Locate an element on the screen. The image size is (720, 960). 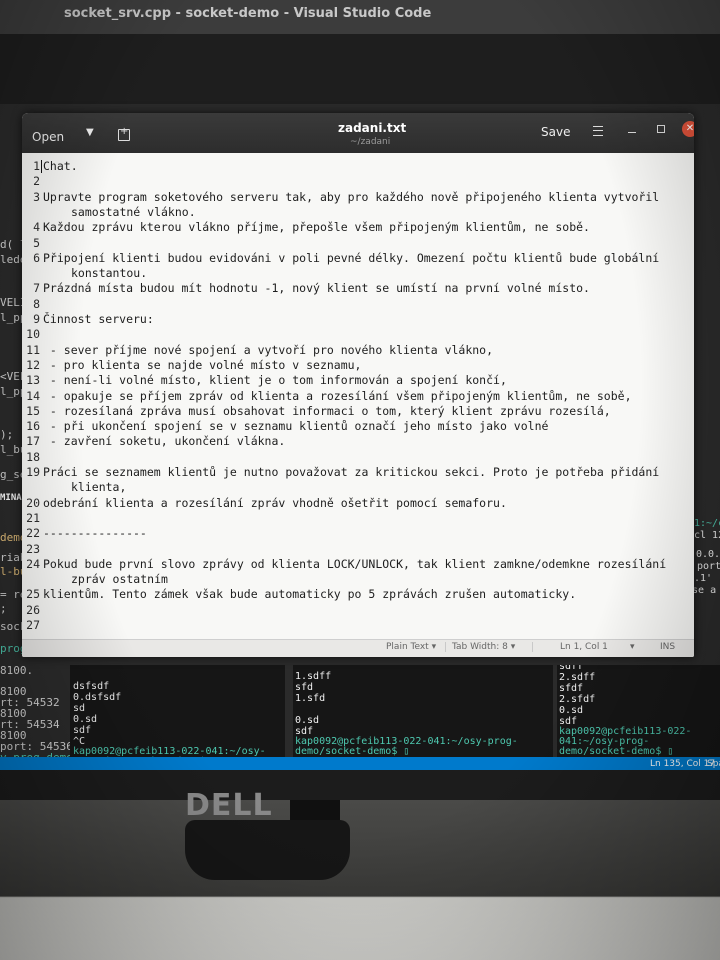
maximize-icon is located at coordinates (661, 129).